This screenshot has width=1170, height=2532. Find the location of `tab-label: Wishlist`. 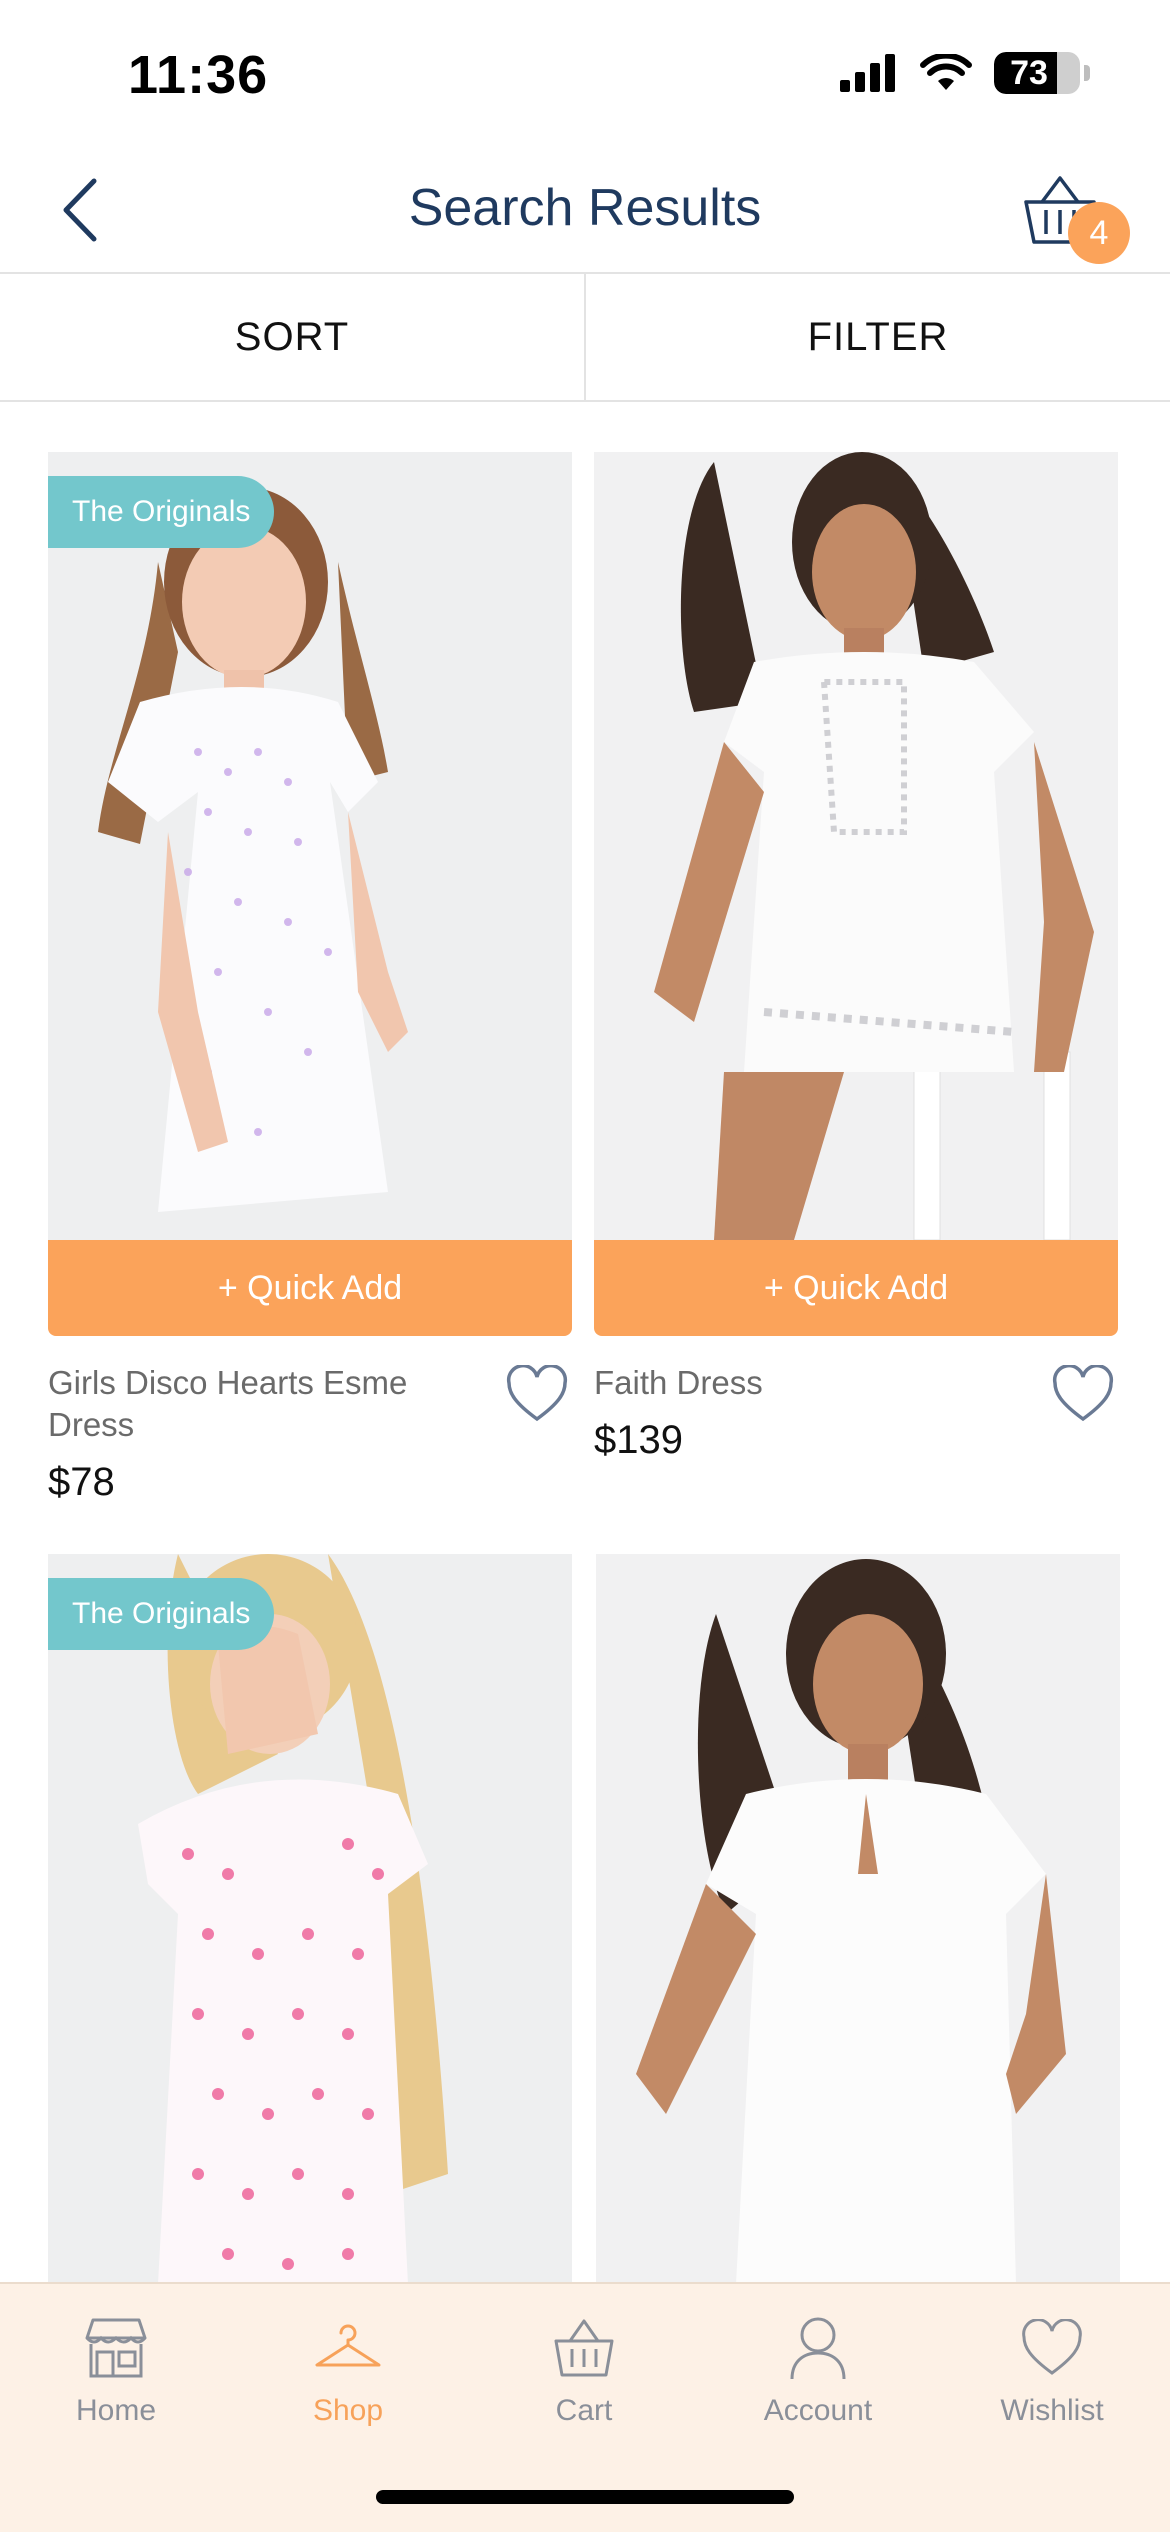

tab-label: Wishlist is located at coordinates (1052, 2410).